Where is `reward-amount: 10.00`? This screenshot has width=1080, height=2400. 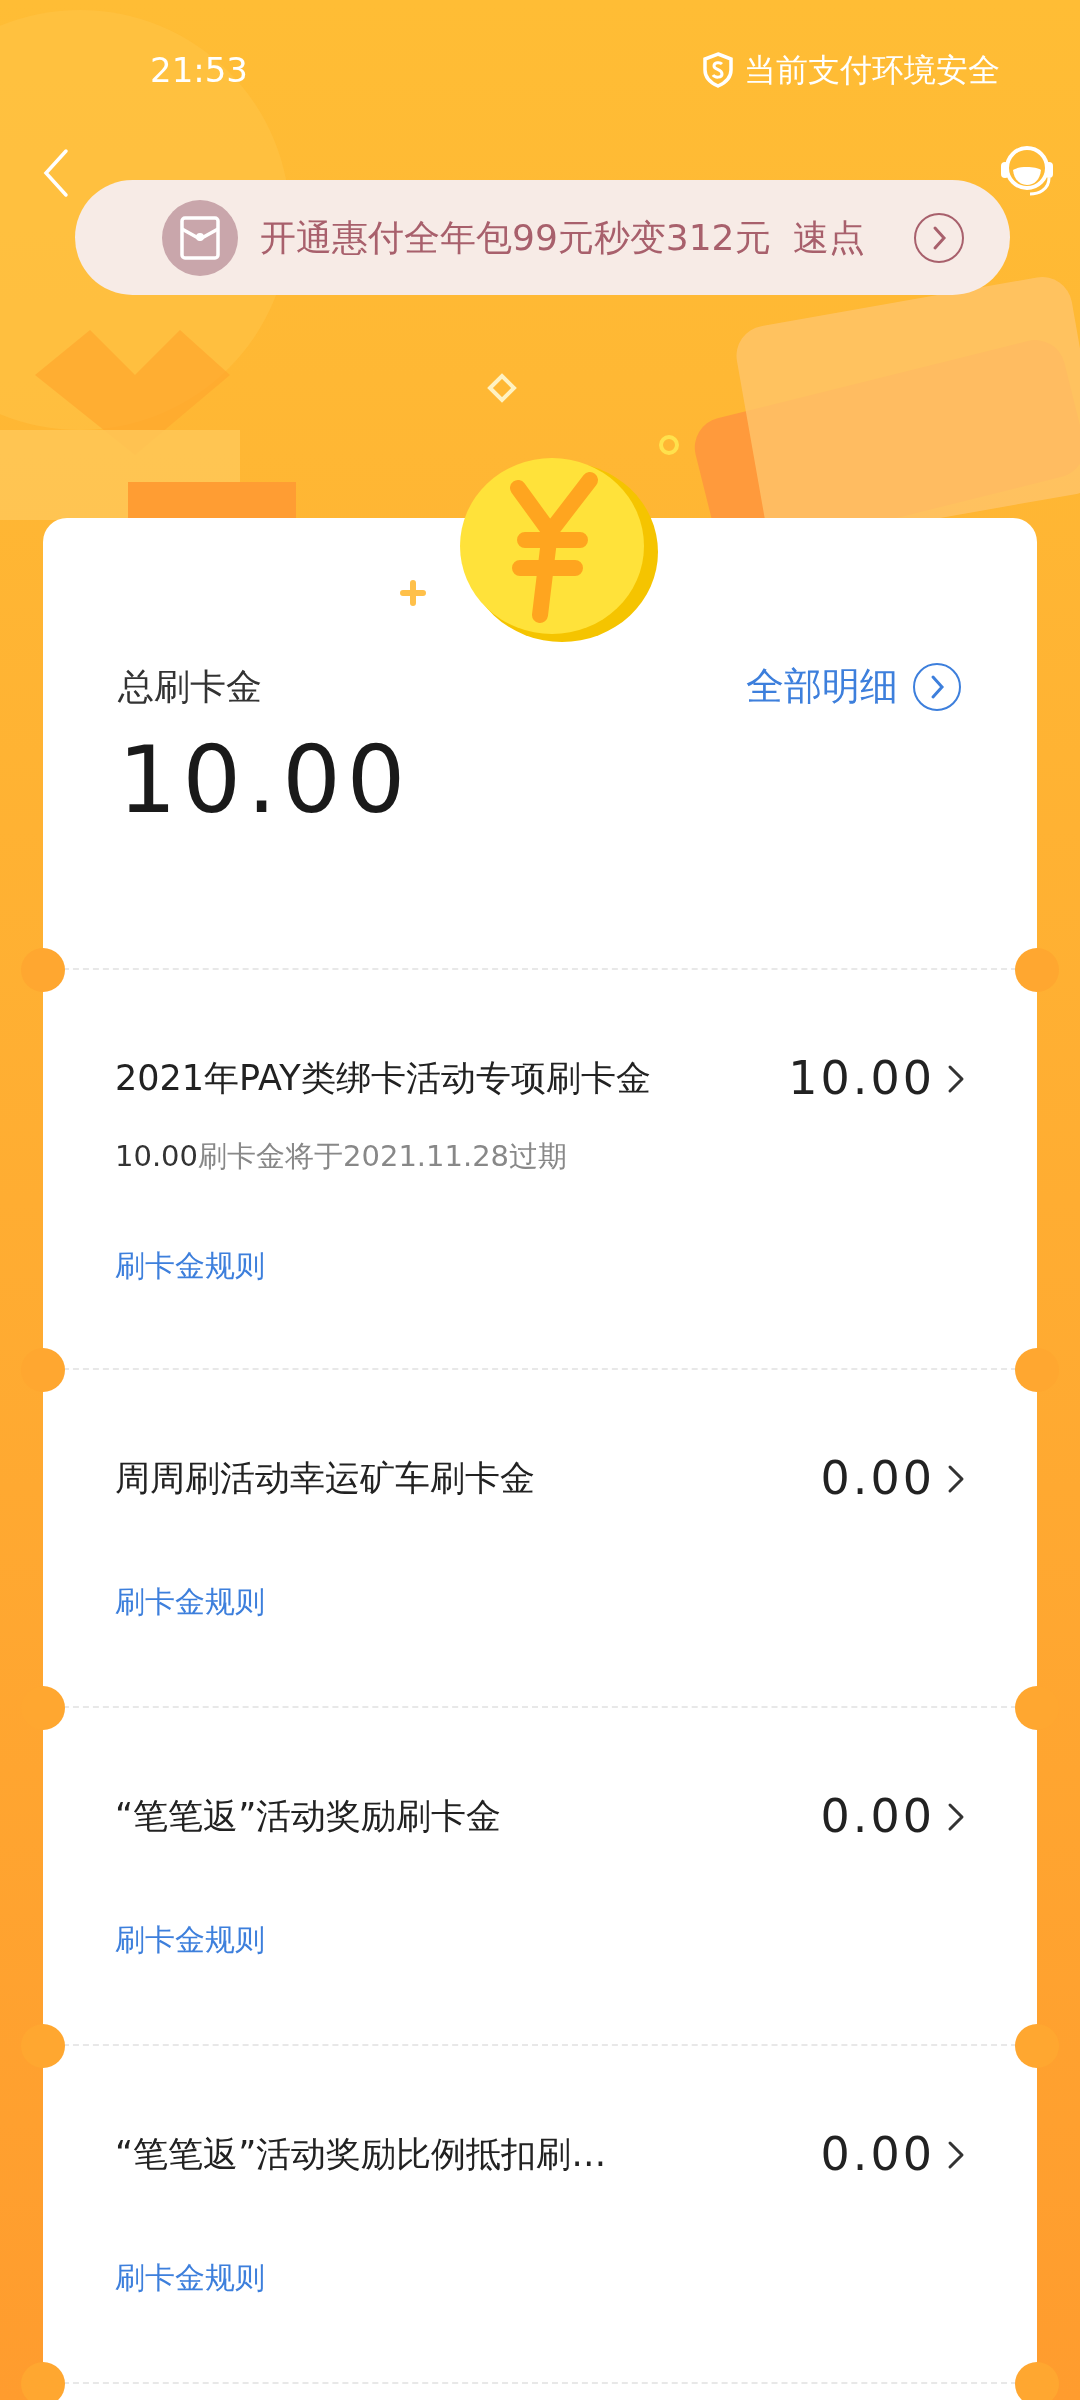 reward-amount: 10.00 is located at coordinates (861, 1078).